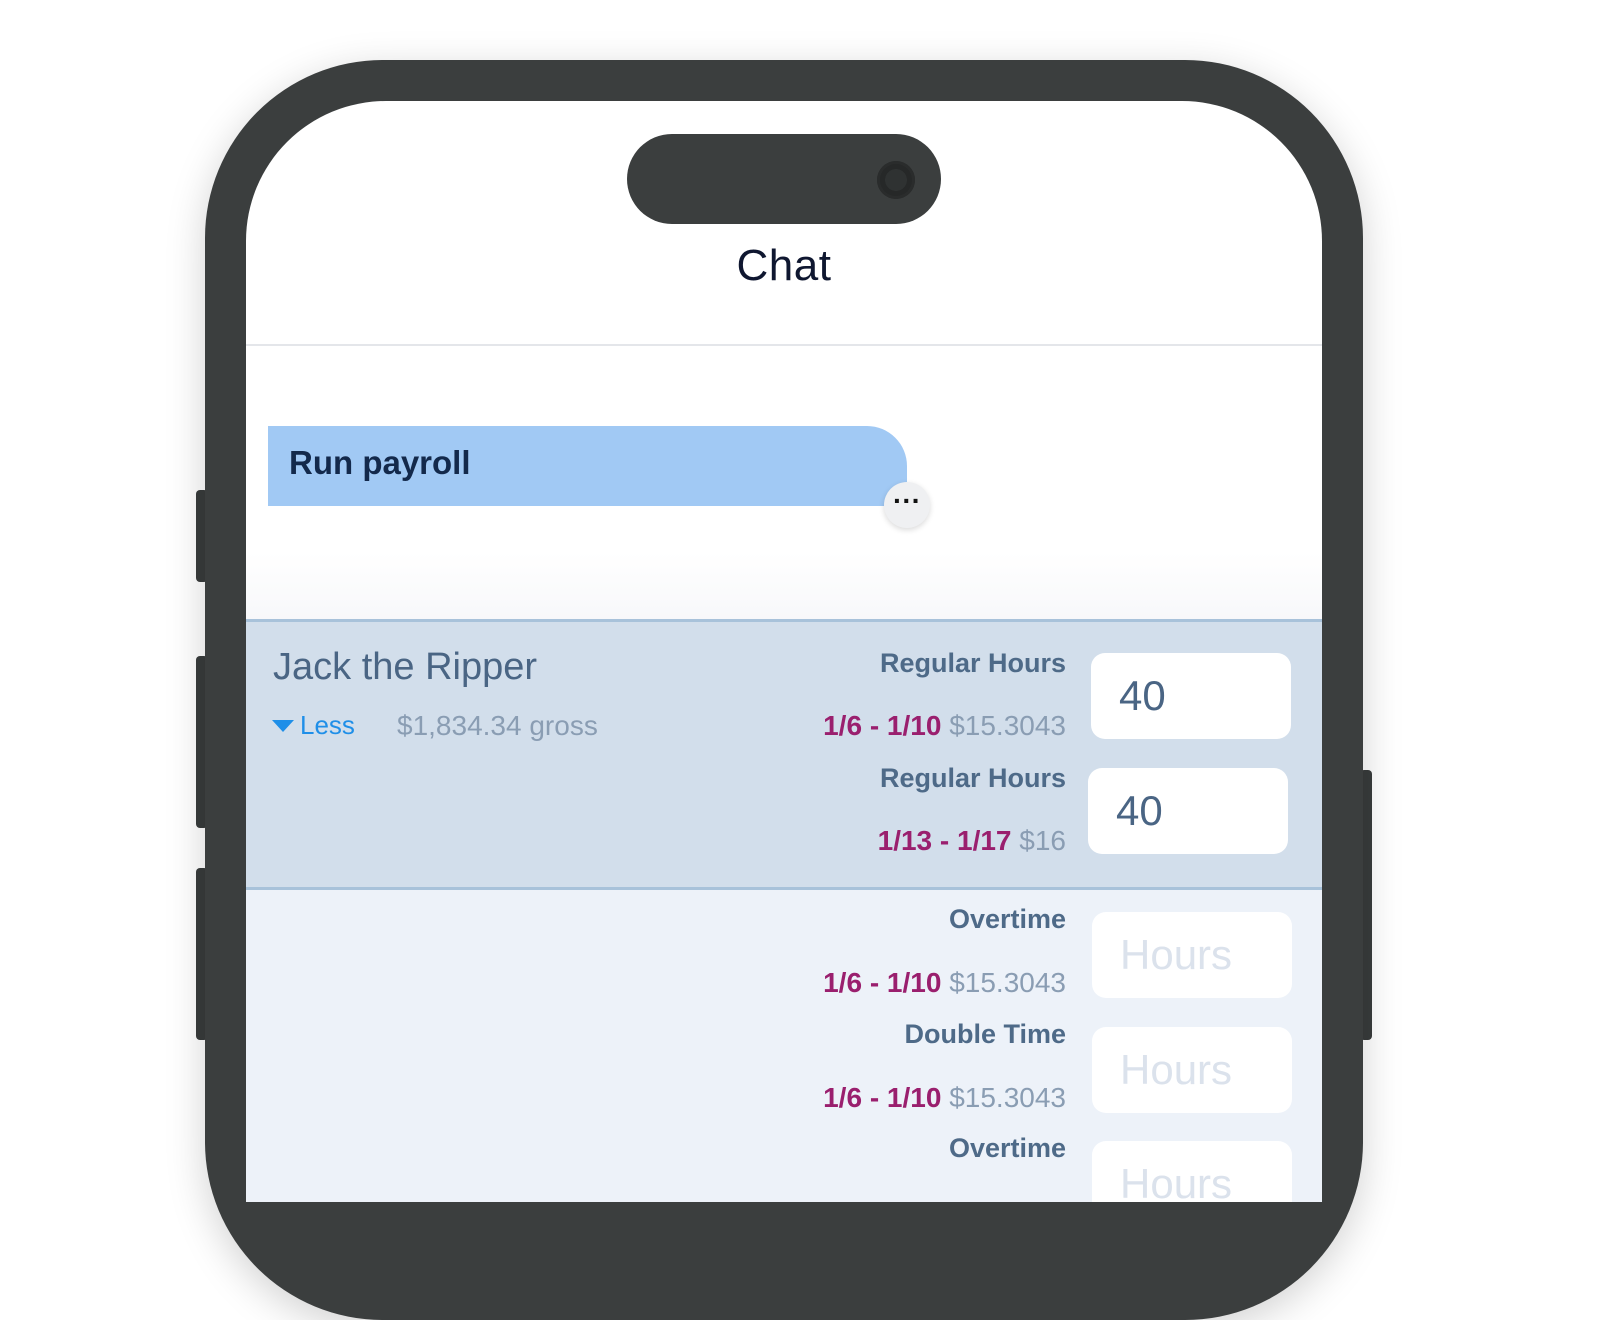 This screenshot has height=1320, width=1602. What do you see at coordinates (587, 466) in the screenshot?
I see `chat-bubble: Run payroll` at bounding box center [587, 466].